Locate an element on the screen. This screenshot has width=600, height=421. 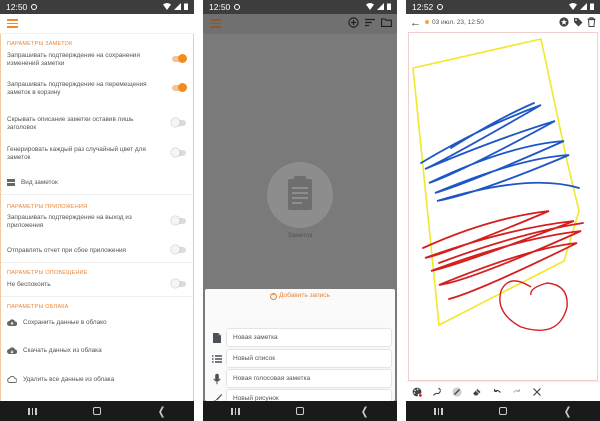
sort-icon is located at coordinates (370, 22).